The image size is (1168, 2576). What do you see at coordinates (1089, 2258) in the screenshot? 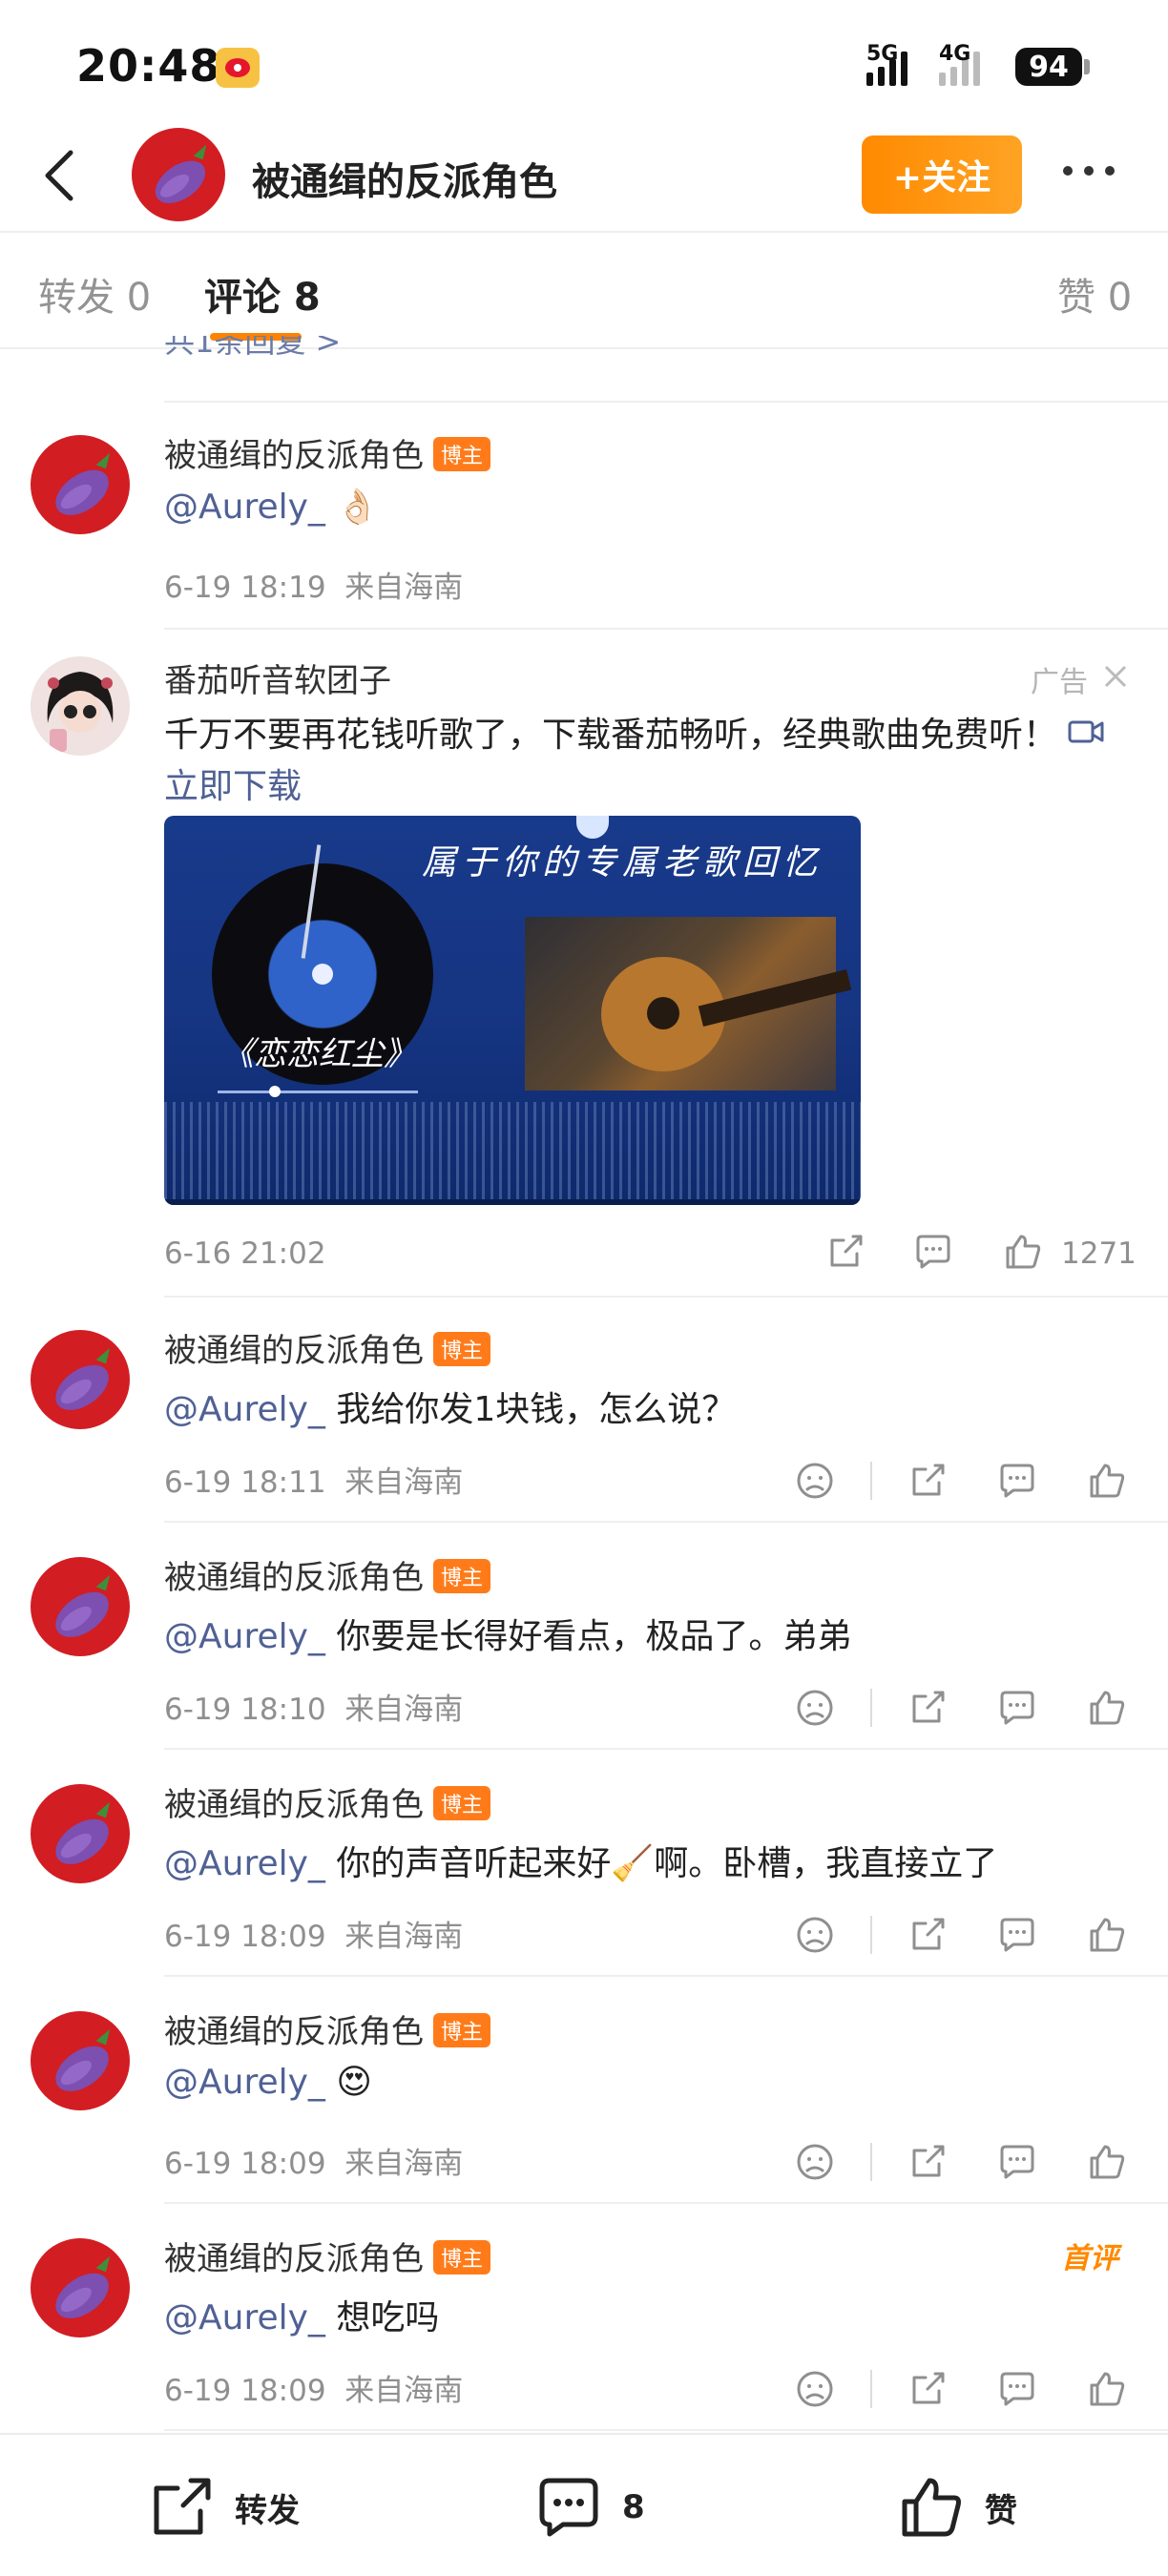
I see `first-comment-tag: 首评` at bounding box center [1089, 2258].